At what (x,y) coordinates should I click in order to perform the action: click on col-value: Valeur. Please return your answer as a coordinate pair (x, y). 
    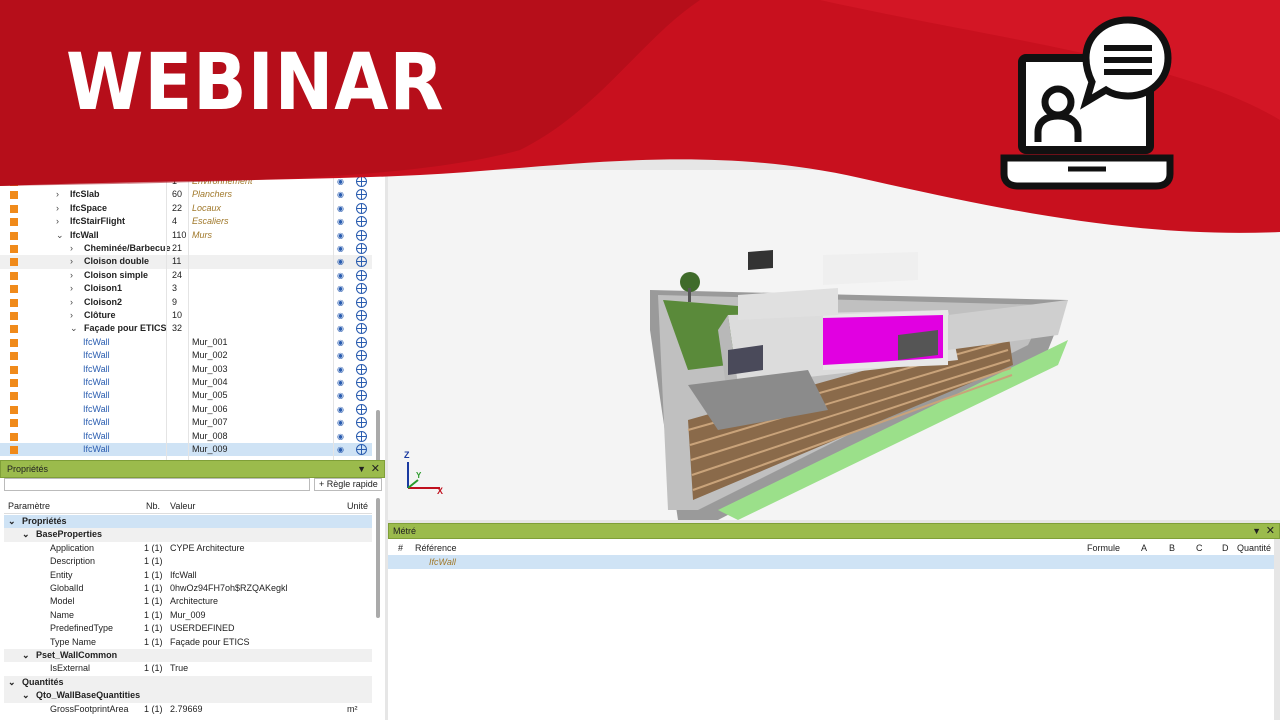
    Looking at the image, I should click on (182, 506).